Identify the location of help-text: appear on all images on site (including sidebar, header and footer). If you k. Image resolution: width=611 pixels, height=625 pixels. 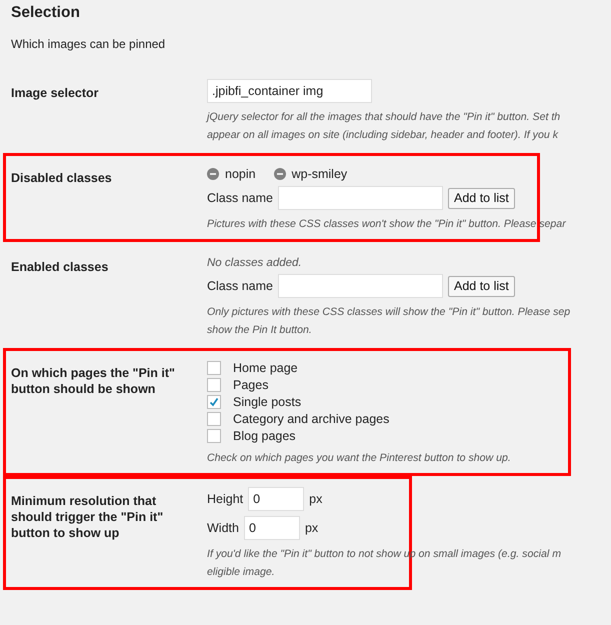
(383, 135).